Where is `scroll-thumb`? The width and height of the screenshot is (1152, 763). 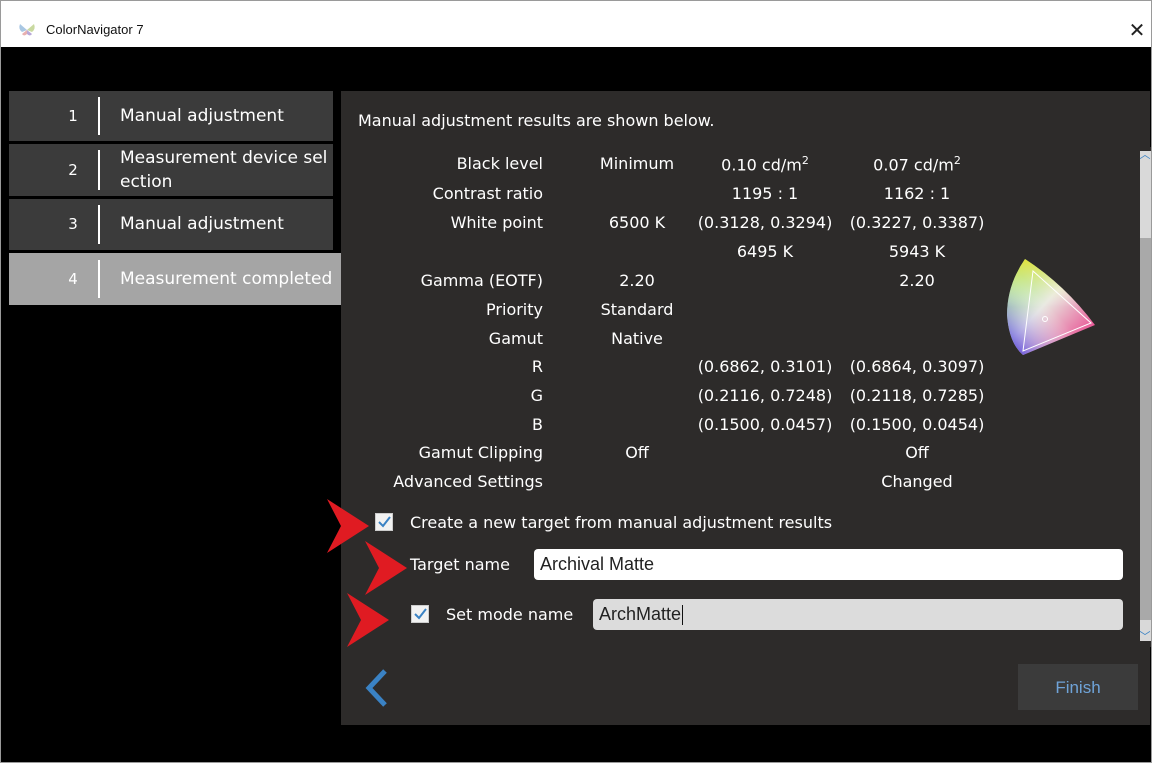 scroll-thumb is located at coordinates (1145, 429).